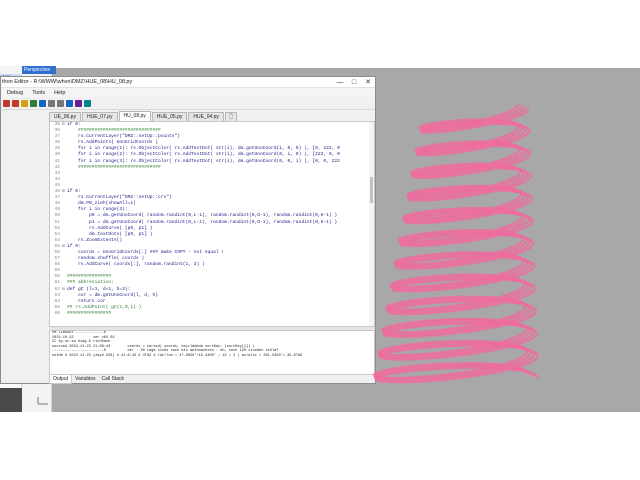  What do you see at coordinates (114, 167) in the screenshot?
I see `code-text: ##############################` at bounding box center [114, 167].